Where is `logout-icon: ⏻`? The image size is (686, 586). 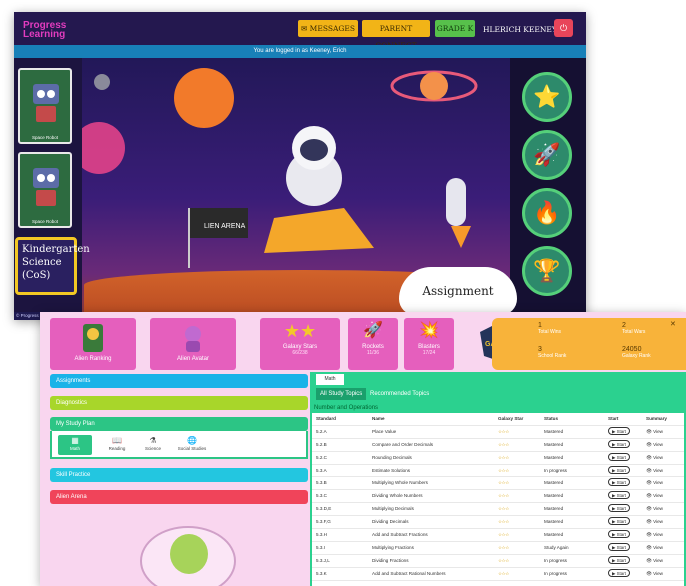 logout-icon: ⏻ is located at coordinates (563, 28).